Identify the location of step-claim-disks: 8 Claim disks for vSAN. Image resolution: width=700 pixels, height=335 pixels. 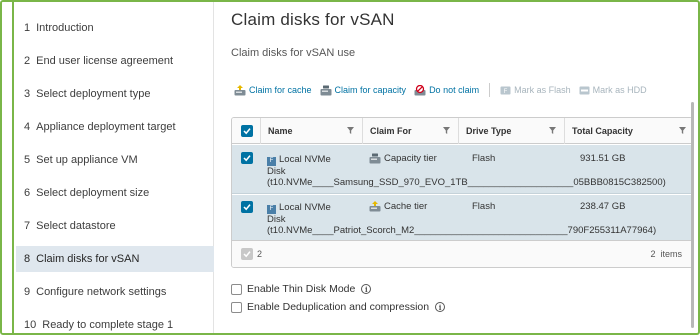
(115, 259).